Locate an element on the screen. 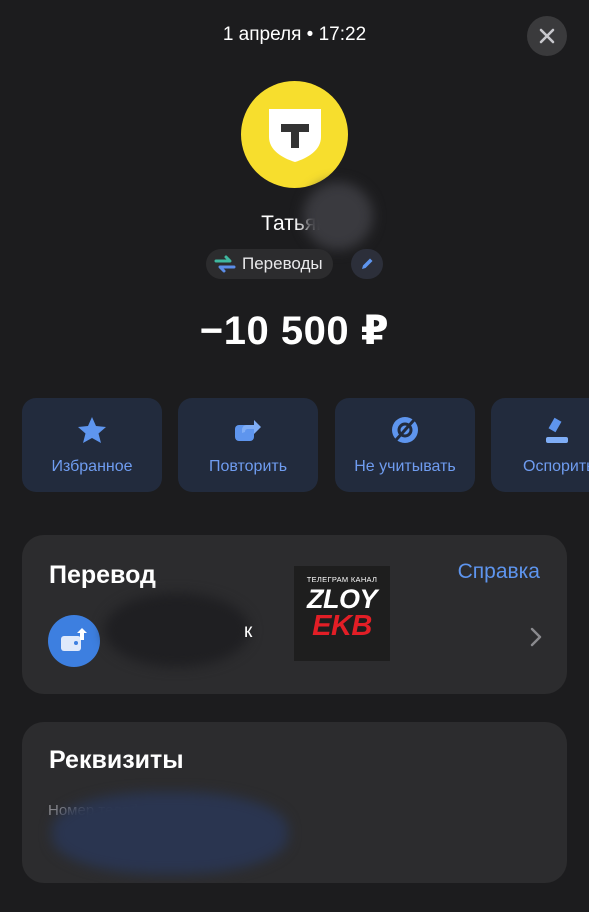  transaction-date: 1 апреля • 17:22 is located at coordinates (294, 34).